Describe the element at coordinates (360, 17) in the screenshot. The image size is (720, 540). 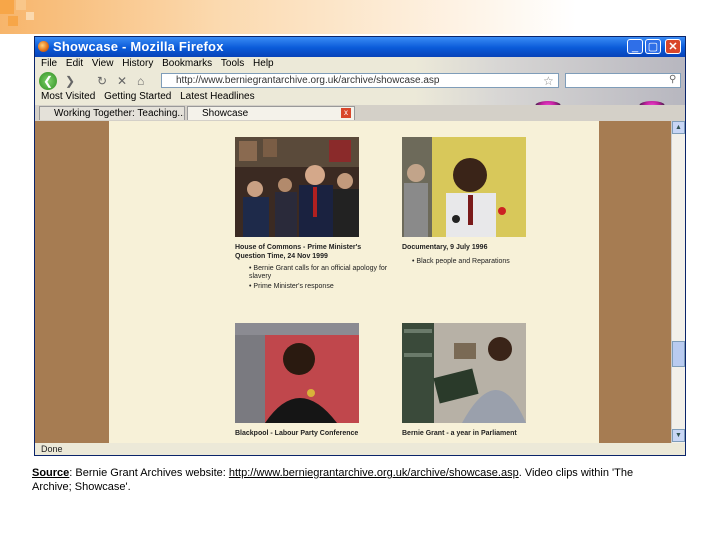
I see `slide-top-band` at that location.